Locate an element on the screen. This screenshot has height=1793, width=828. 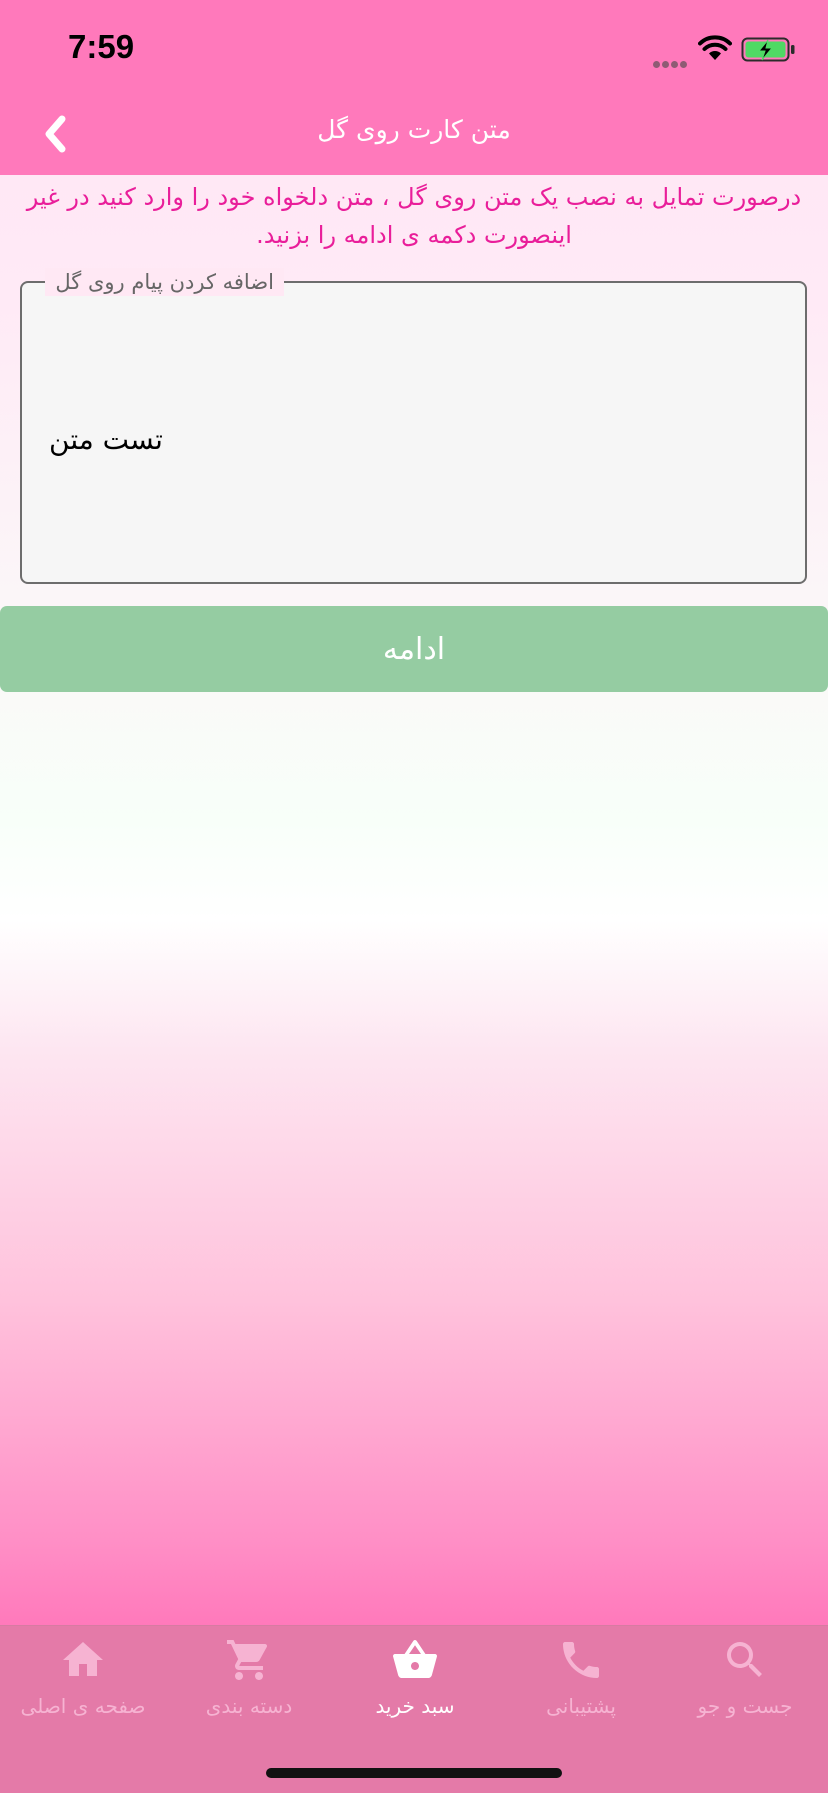
message-field-label: اضافه کردن پیام روی گل is located at coordinates (164, 282).